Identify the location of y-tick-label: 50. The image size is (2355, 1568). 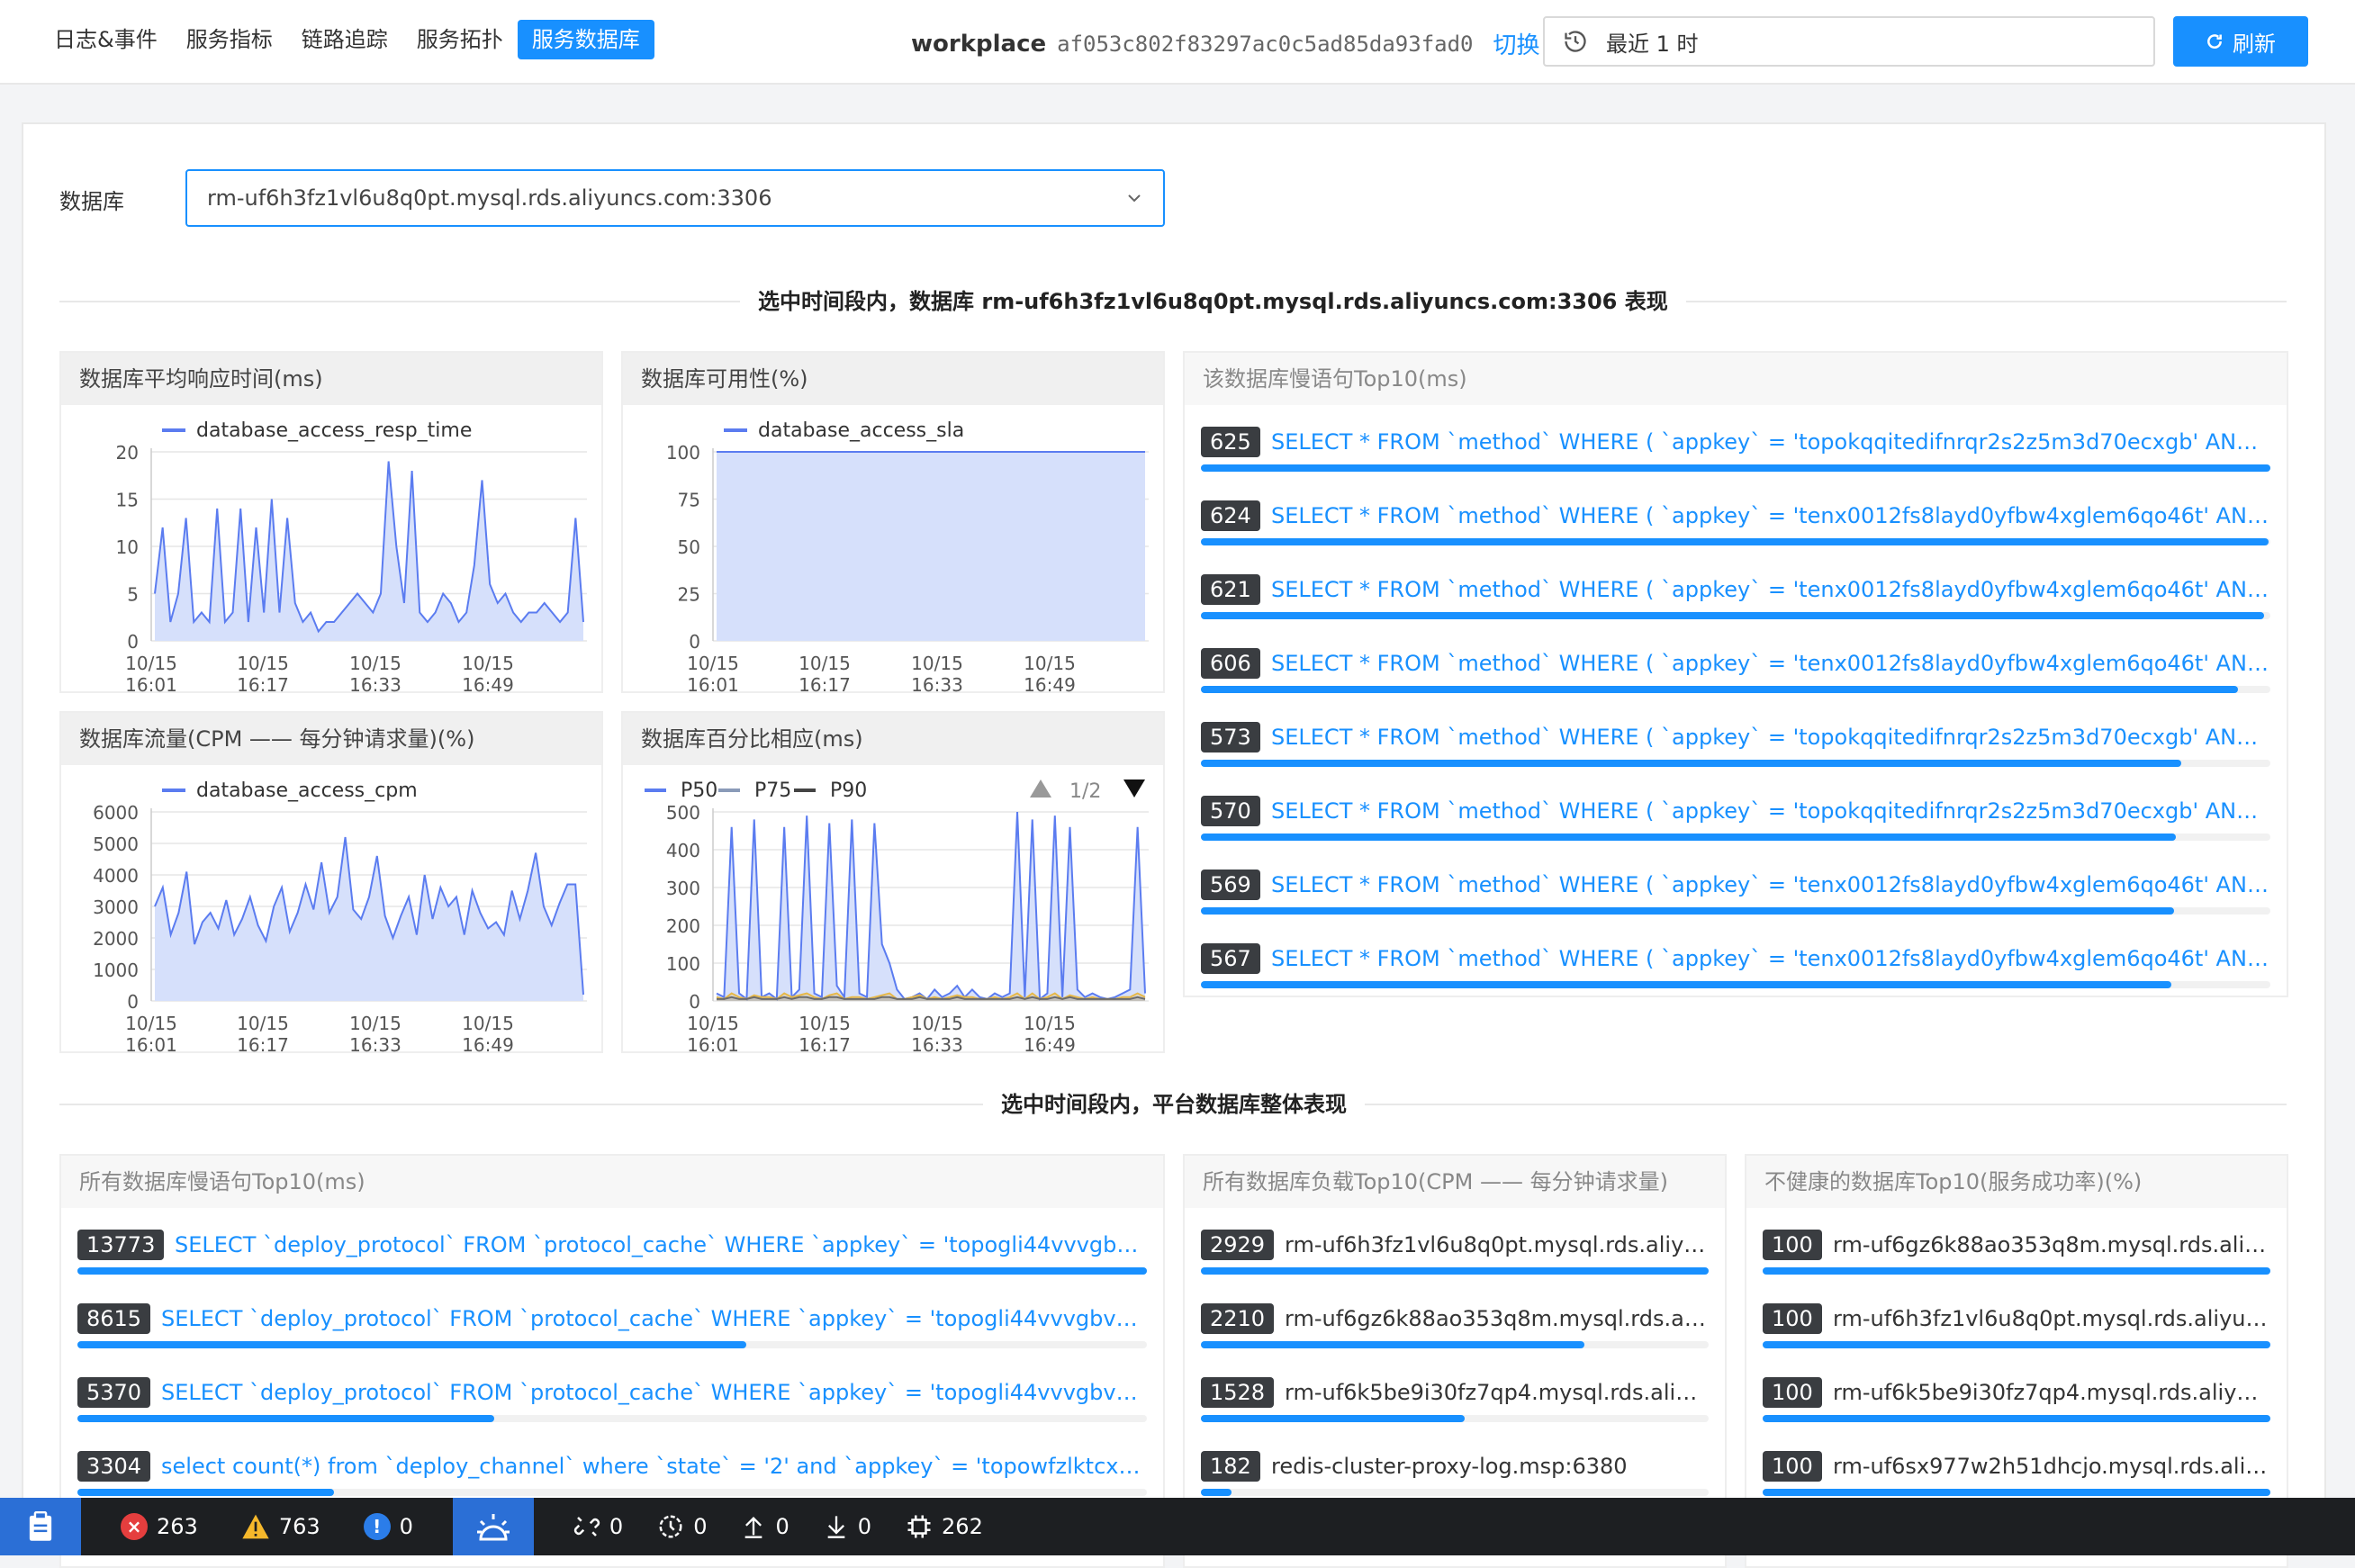
(689, 547).